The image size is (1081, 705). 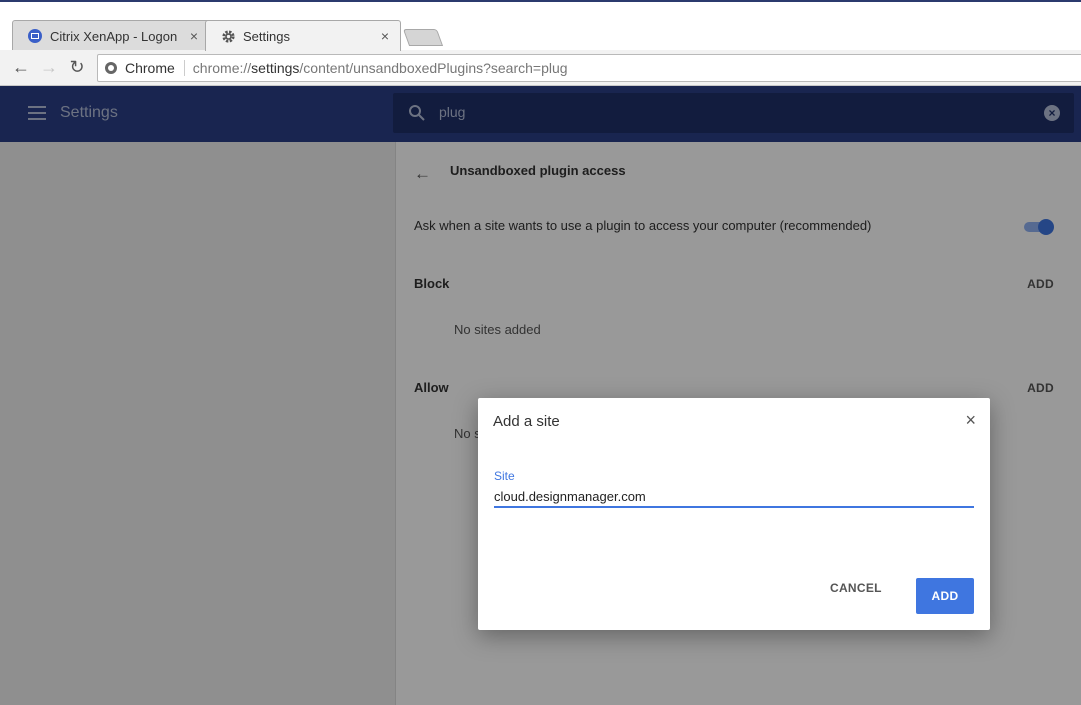 What do you see at coordinates (945, 596) in the screenshot?
I see `add-button: ADD` at bounding box center [945, 596].